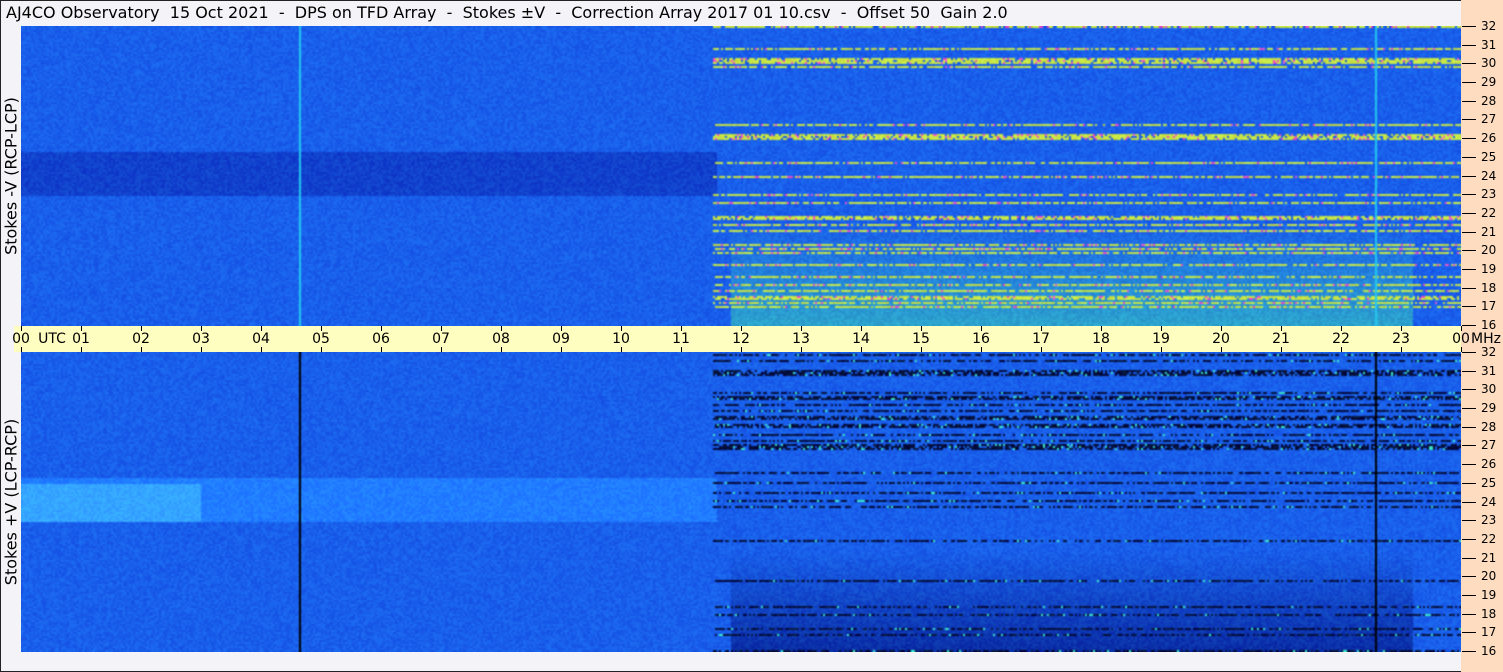 The height and width of the screenshot is (672, 1503). I want to click on hour-tick-label: 09, so click(561, 339).